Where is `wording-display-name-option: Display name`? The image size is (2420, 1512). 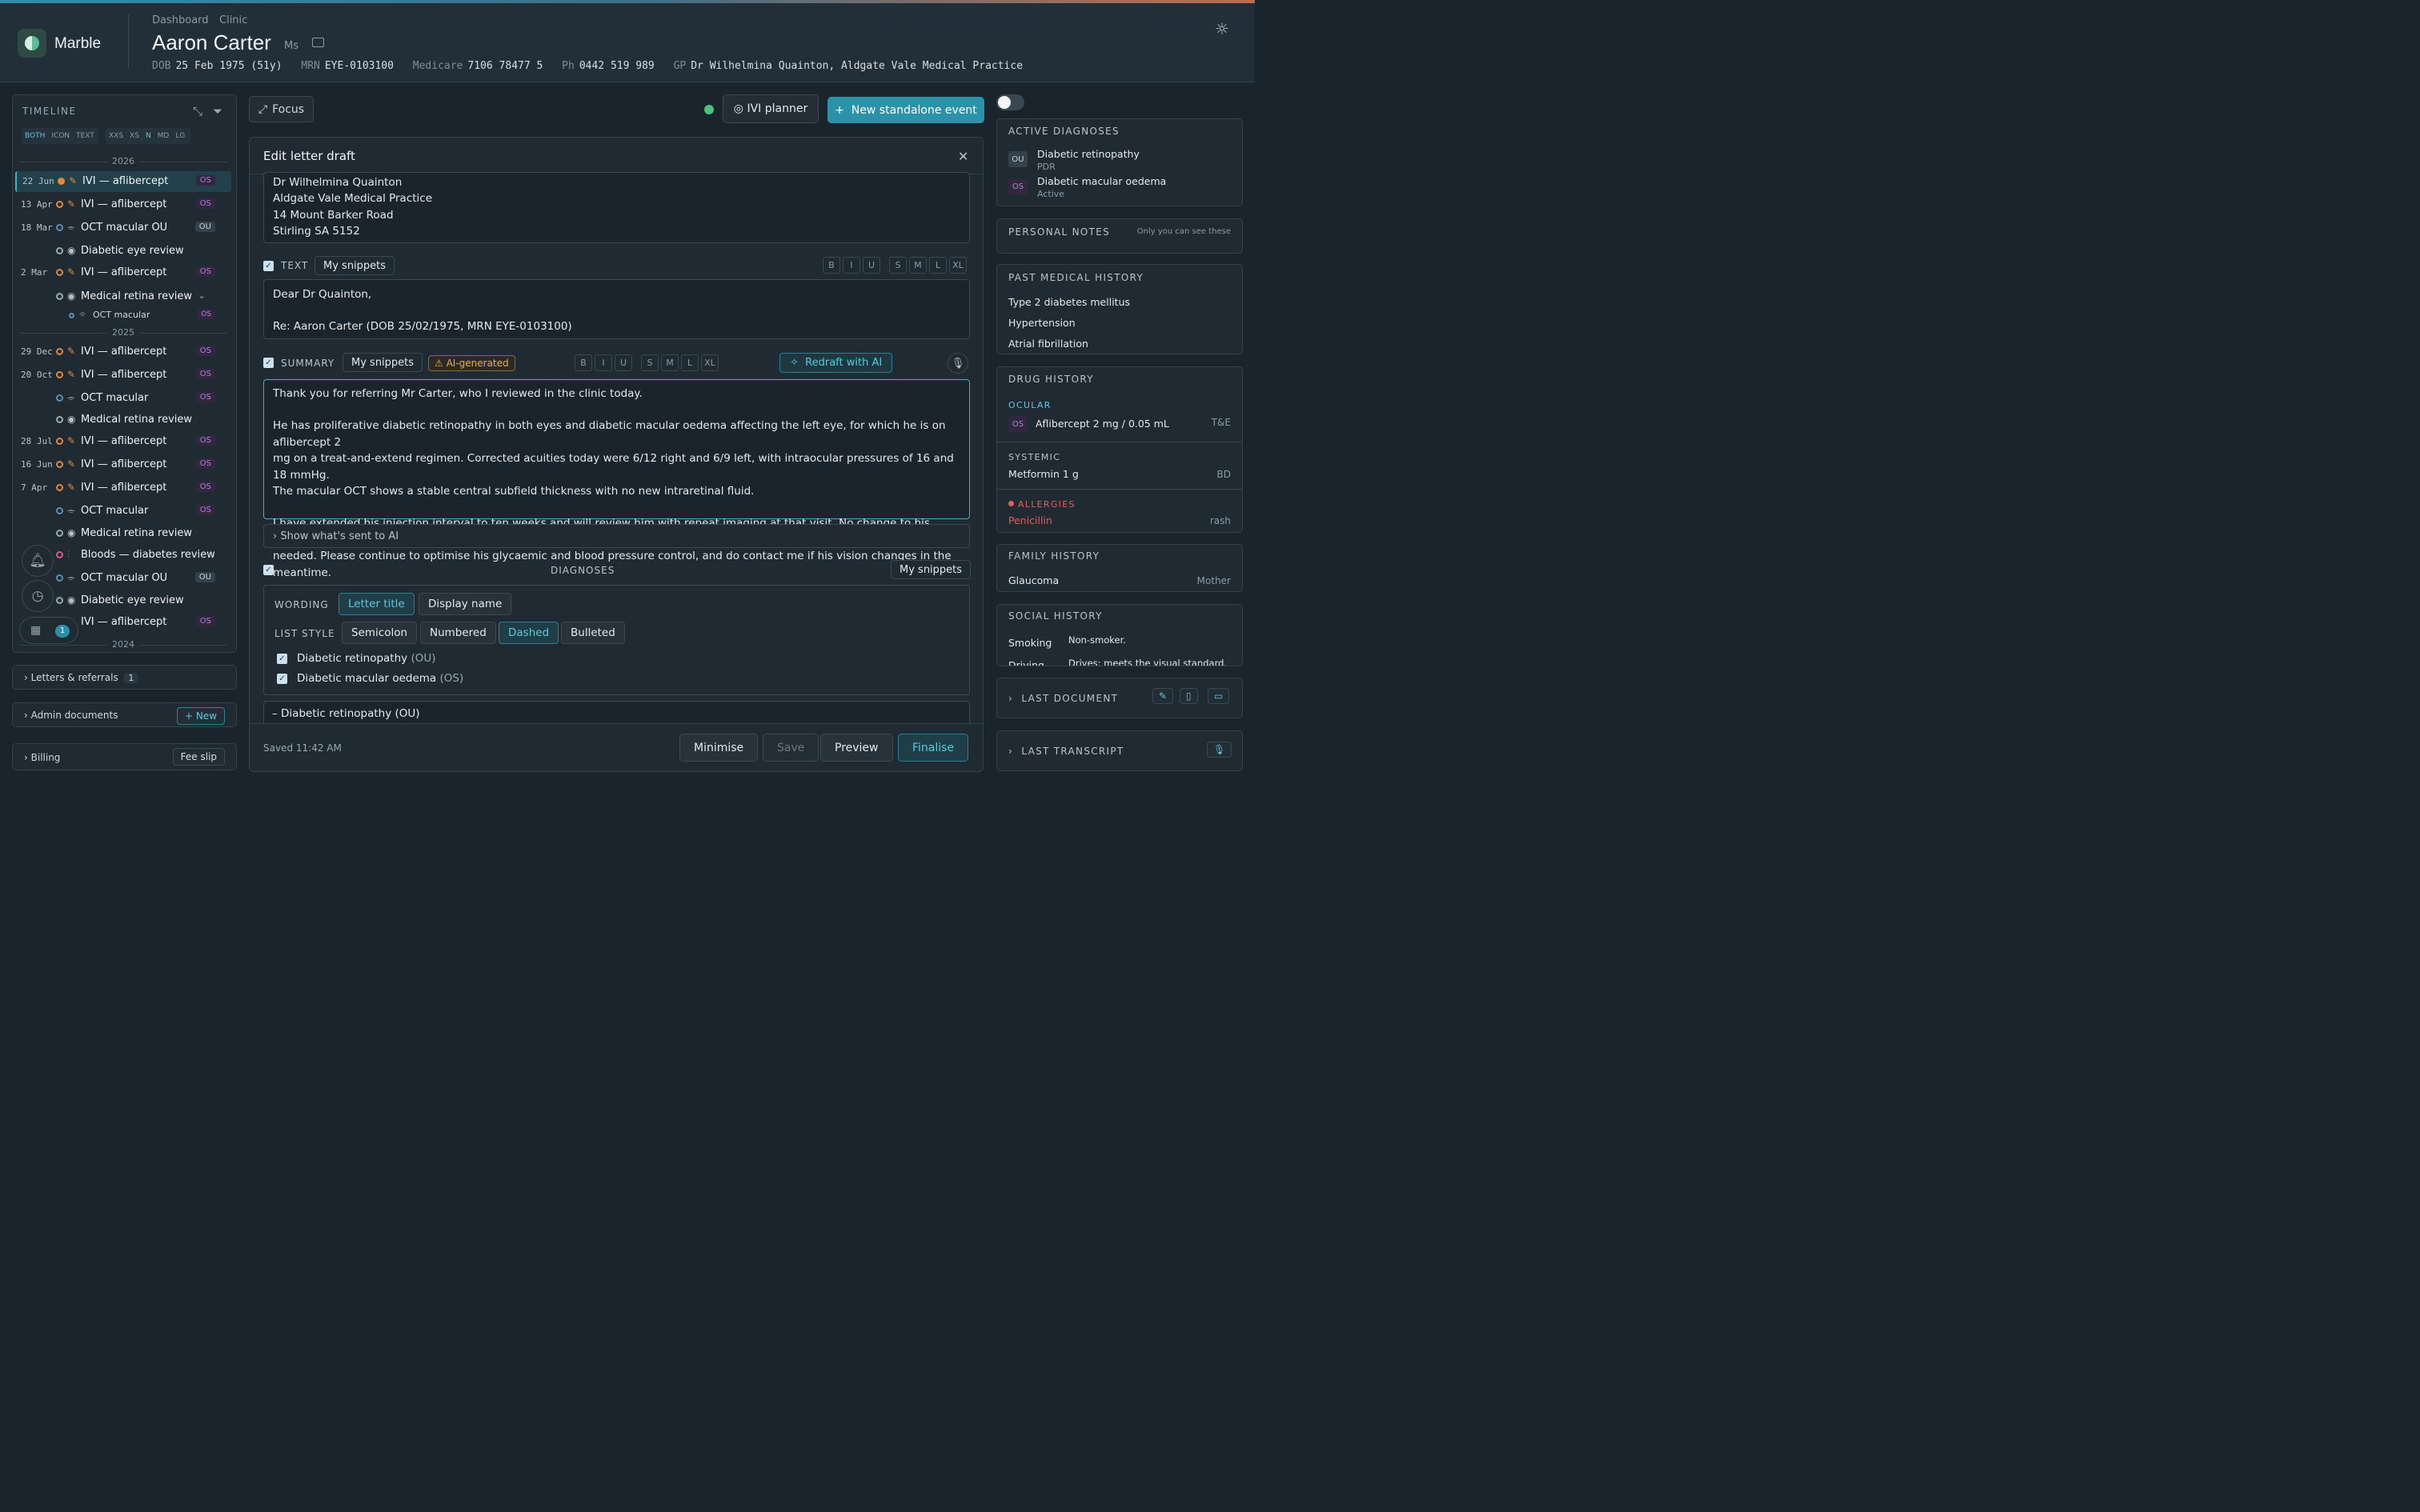
wording-display-name-option: Display name is located at coordinates (465, 604).